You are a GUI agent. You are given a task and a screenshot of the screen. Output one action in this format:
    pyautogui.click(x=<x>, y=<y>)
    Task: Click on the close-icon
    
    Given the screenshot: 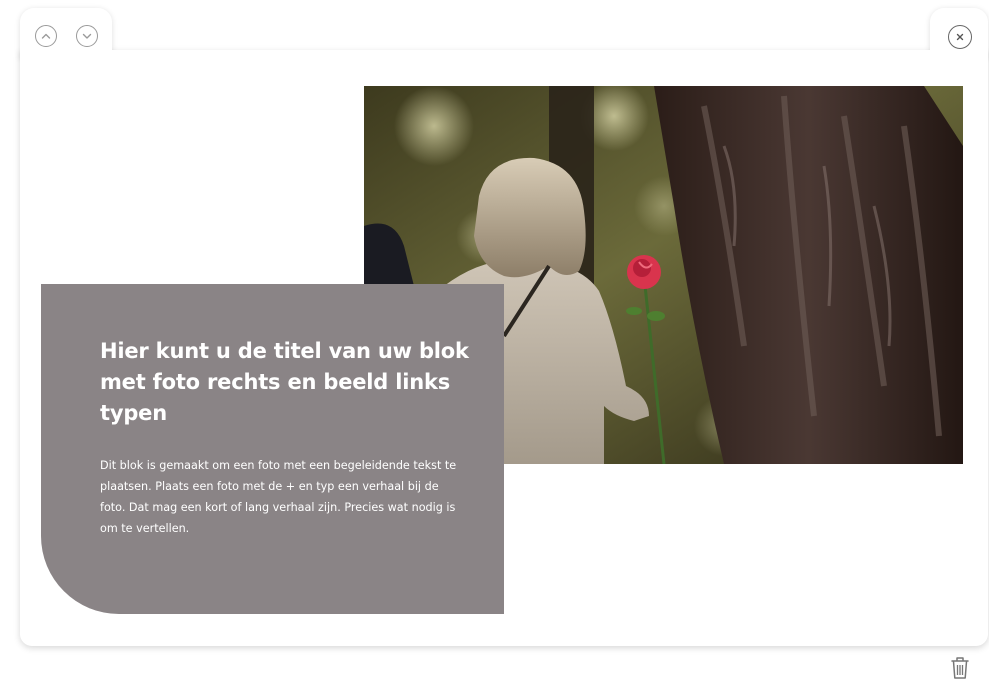 What is the action you would take?
    pyautogui.click(x=960, y=37)
    